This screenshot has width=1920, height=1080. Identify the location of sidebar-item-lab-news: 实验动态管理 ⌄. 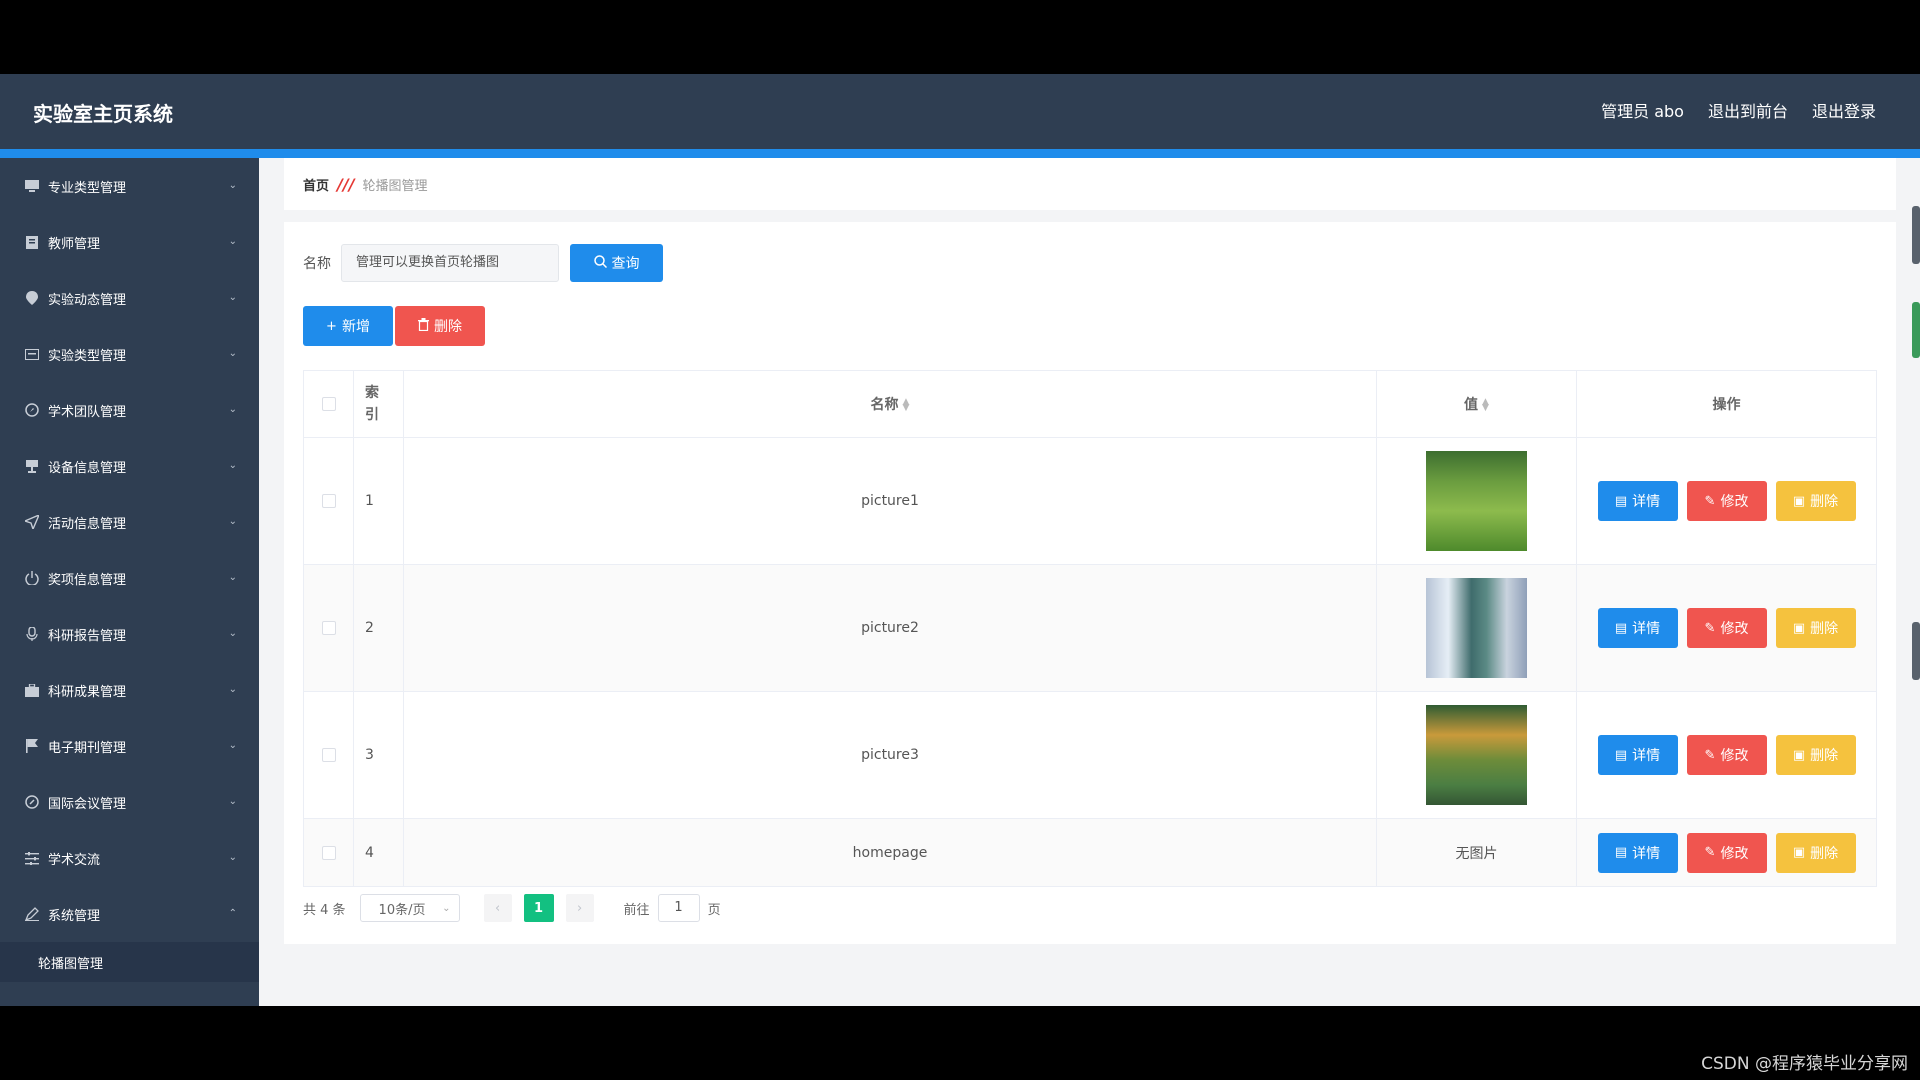
(129, 298).